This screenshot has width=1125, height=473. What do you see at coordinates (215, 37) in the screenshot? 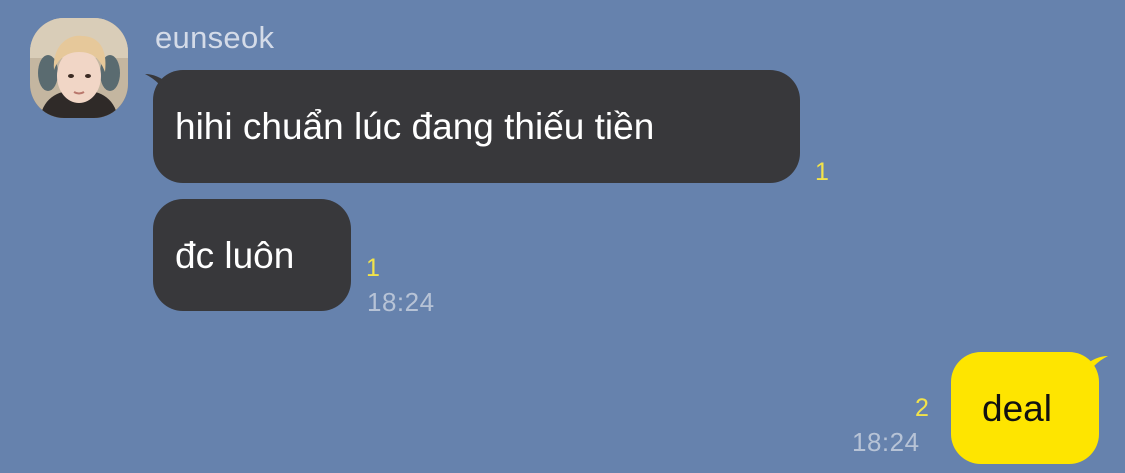
I see `sender-name: eunseok` at bounding box center [215, 37].